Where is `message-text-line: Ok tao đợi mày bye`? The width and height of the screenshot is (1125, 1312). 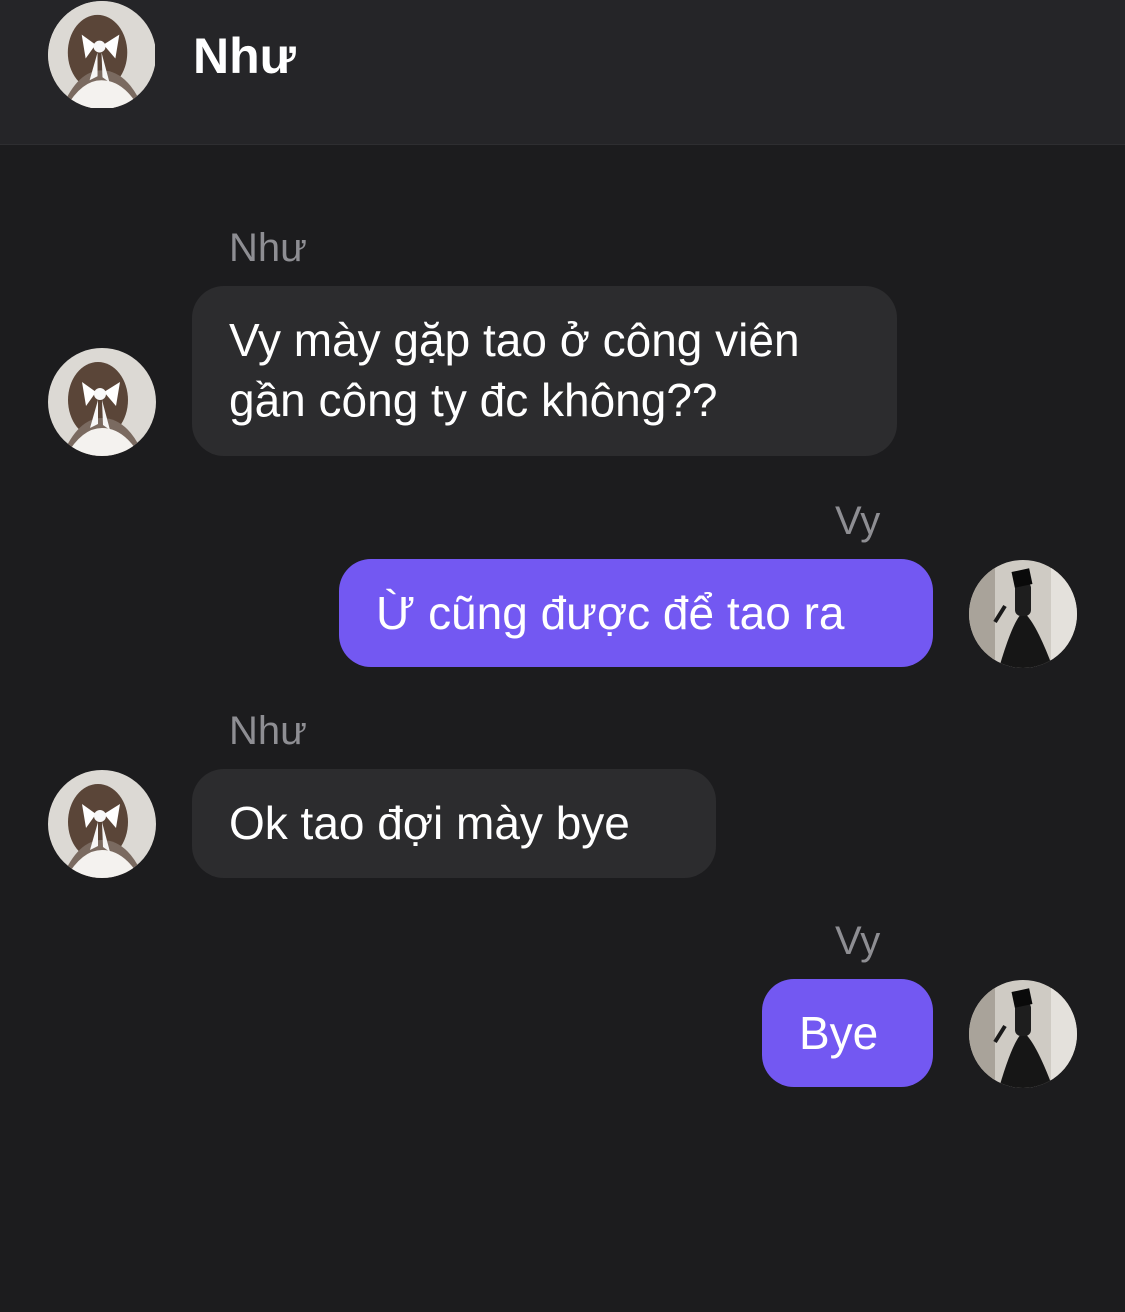
message-text-line: Ok tao đợi mày bye is located at coordinates (429, 823).